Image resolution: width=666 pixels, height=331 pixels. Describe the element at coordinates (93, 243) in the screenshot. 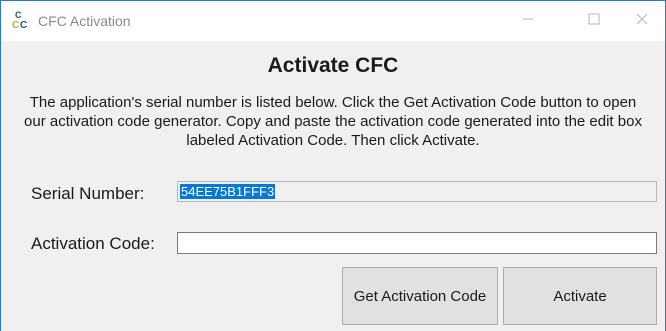

I see `activation-code-label: Activation Code:` at that location.